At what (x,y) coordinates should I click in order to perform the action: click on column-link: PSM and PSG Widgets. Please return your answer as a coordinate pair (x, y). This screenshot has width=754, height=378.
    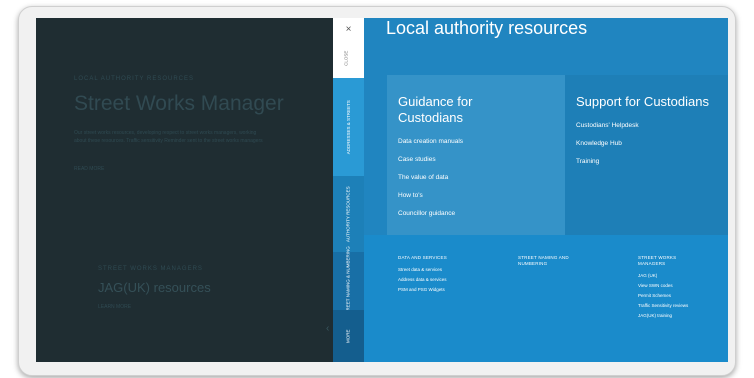
    Looking at the image, I should click on (422, 292).